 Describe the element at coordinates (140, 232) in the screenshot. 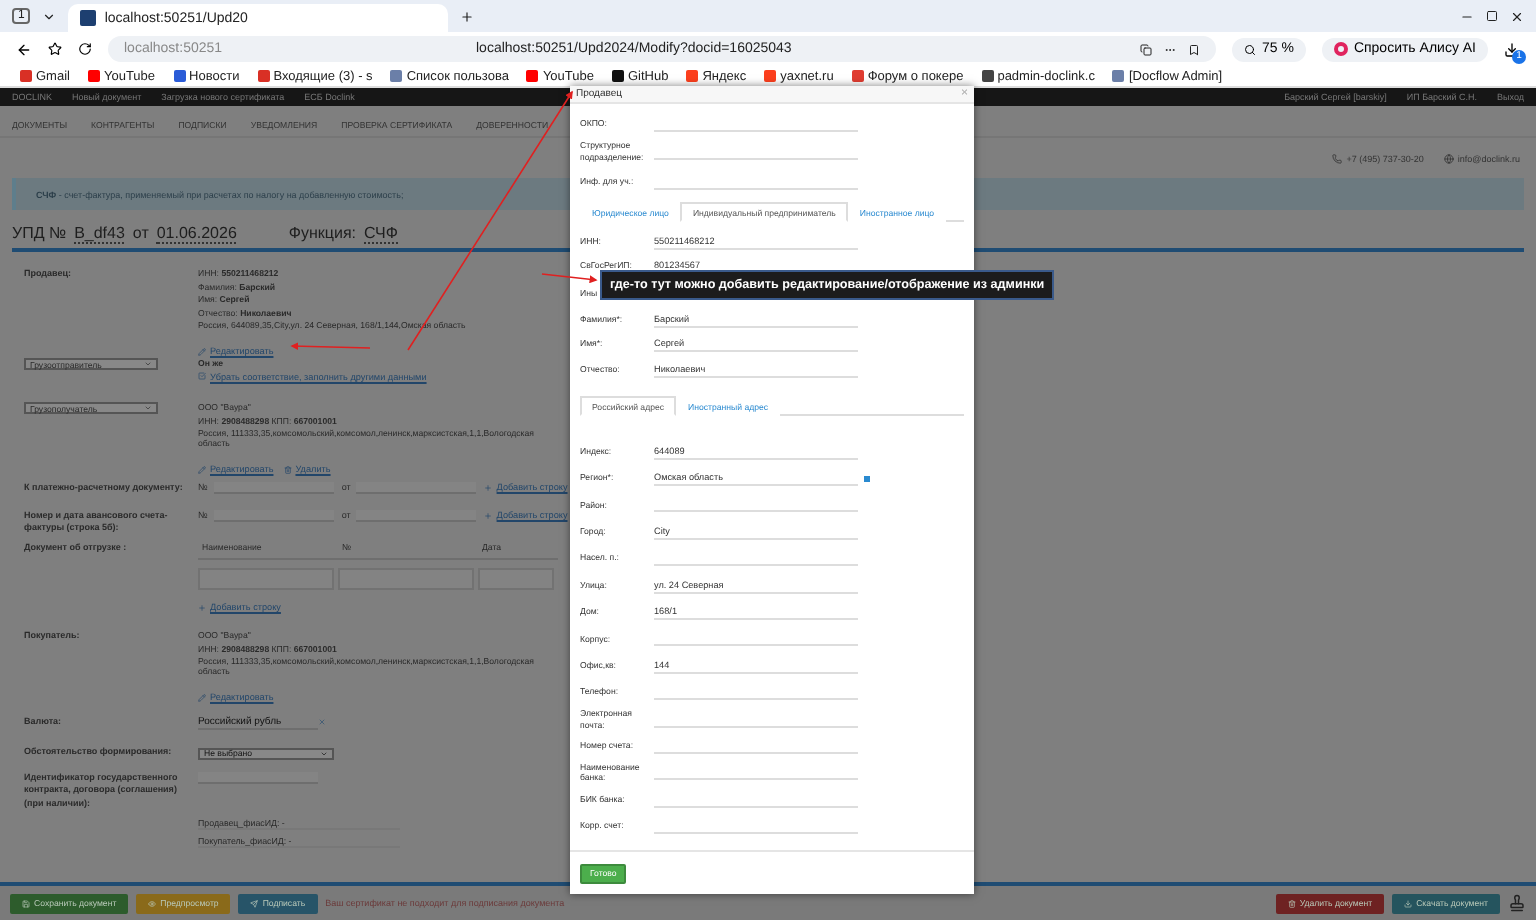

I see `from-text: от` at that location.